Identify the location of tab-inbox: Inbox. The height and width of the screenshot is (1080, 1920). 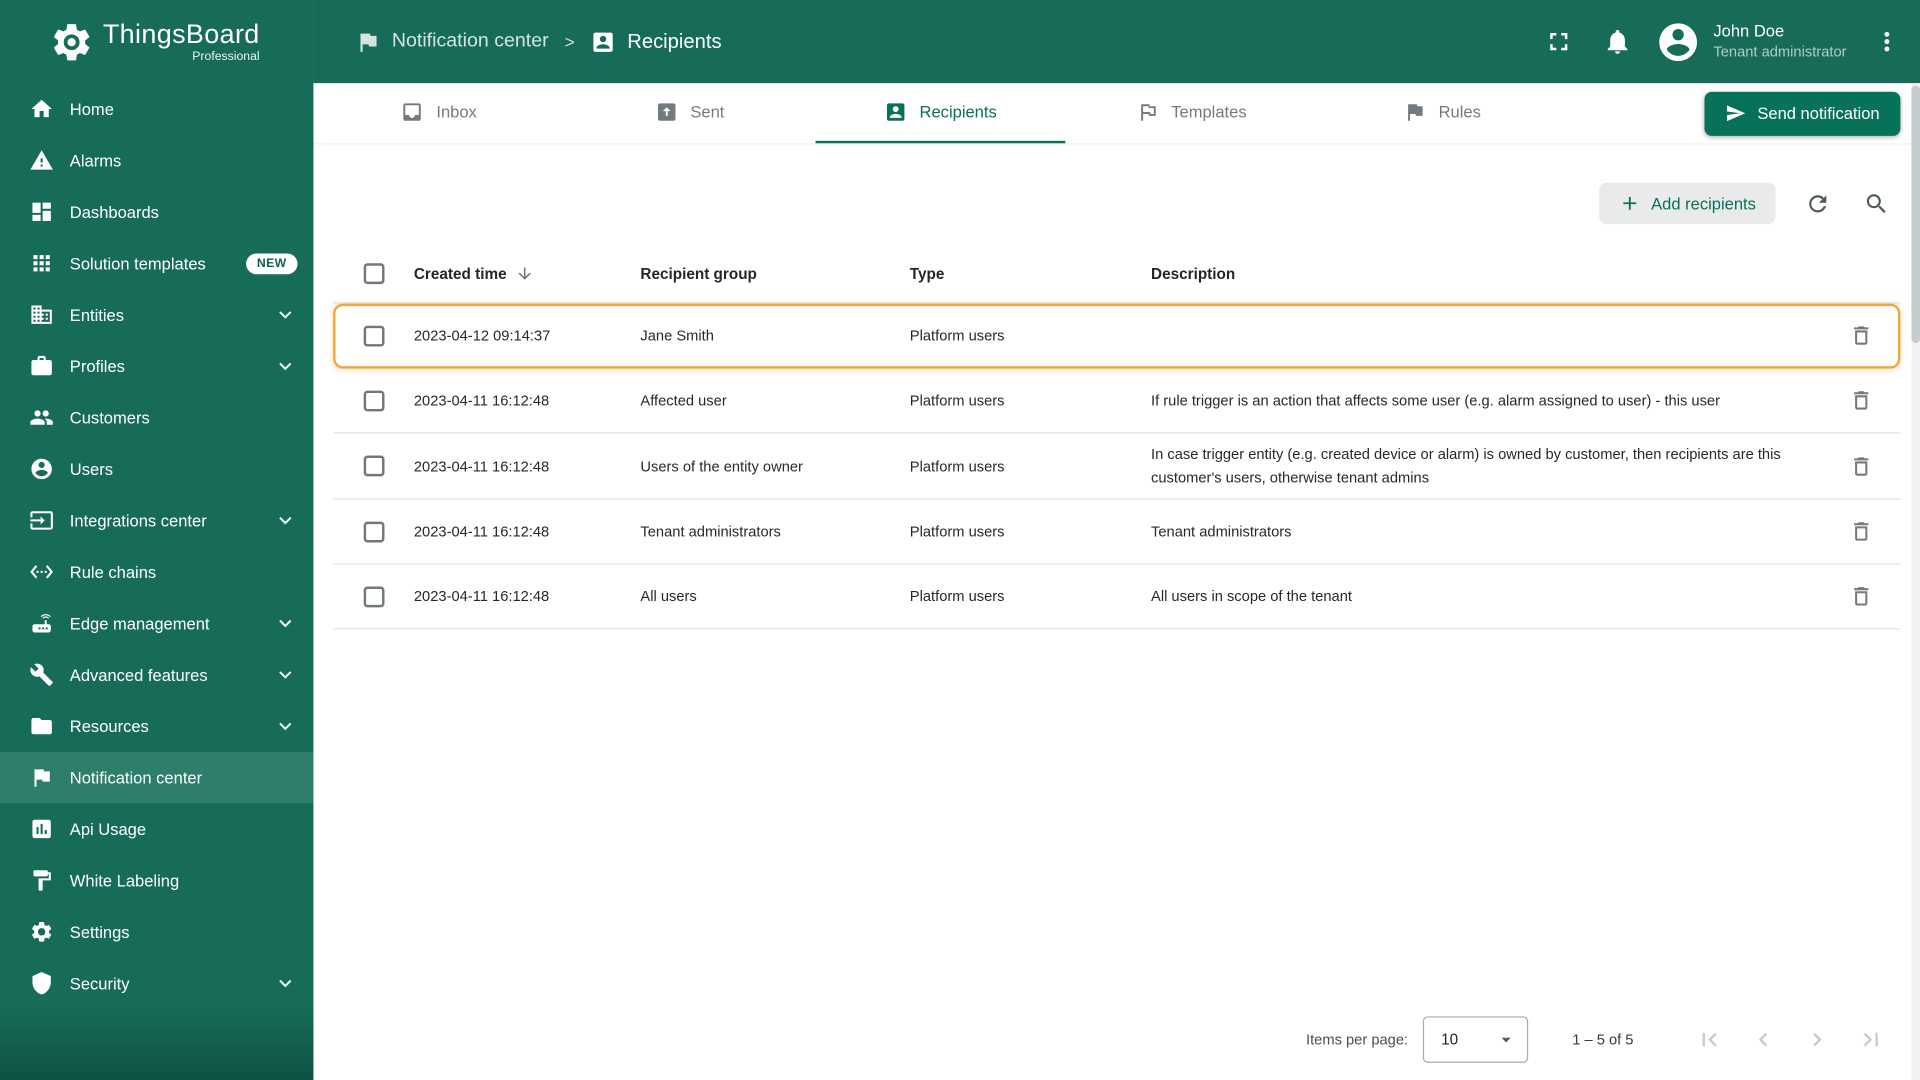
(438, 113).